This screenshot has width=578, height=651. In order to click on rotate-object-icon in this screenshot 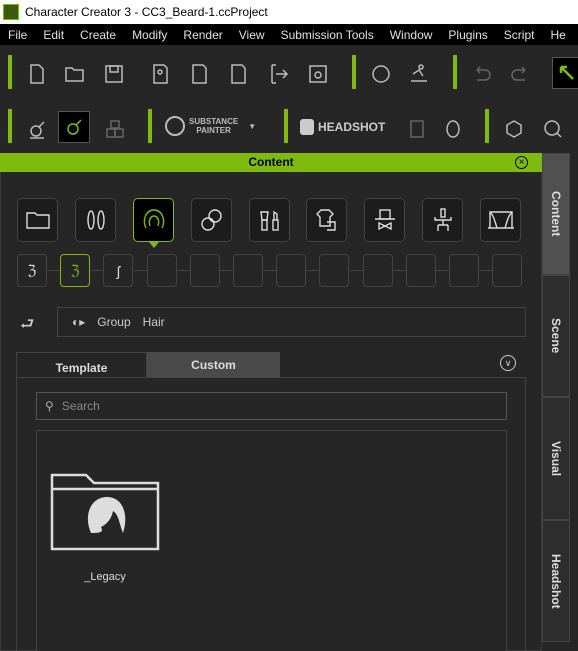, I will do `click(381, 74)`.